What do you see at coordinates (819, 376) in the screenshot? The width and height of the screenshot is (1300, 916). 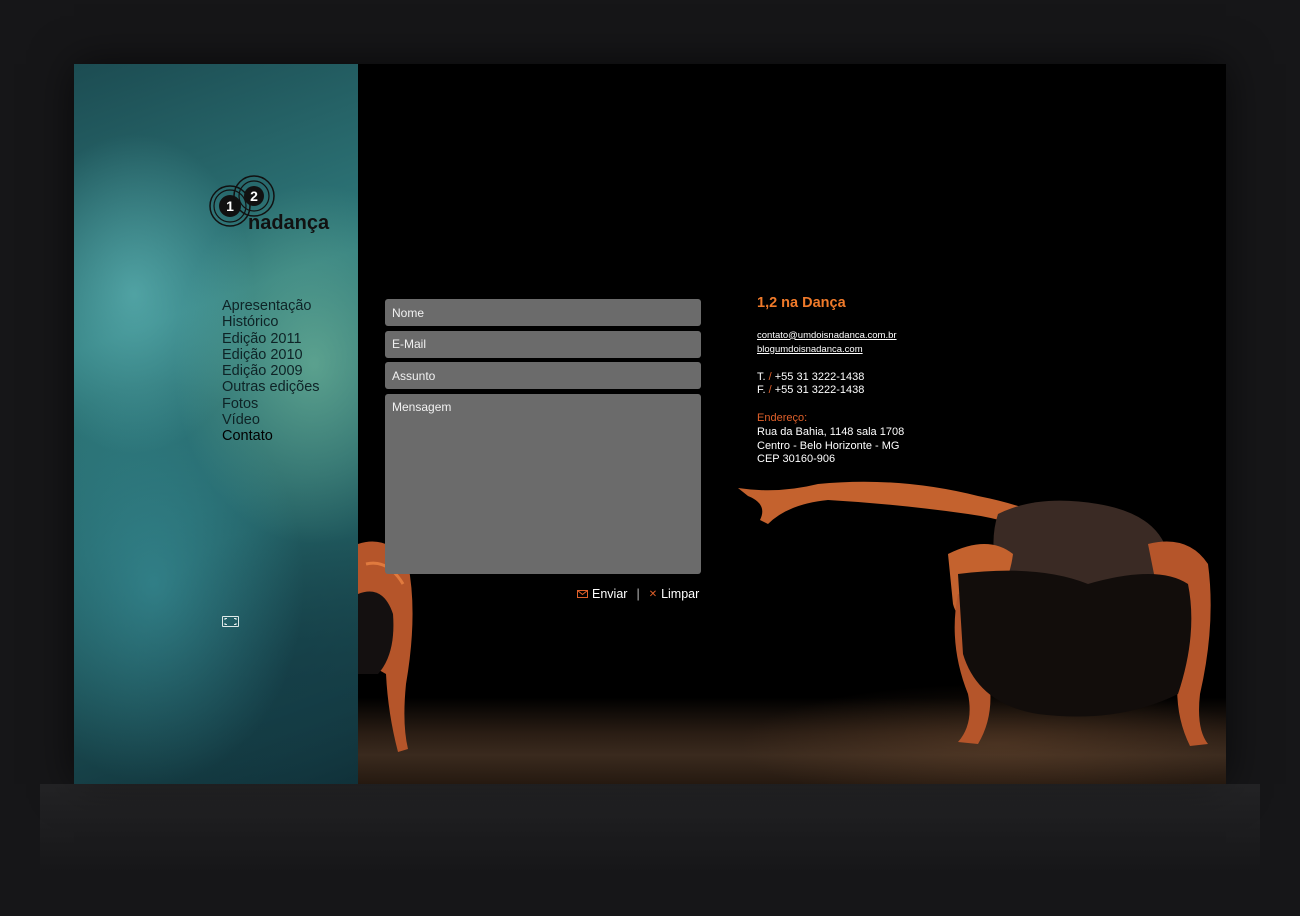 I see `phone-number: +55 31 3222-1438` at bounding box center [819, 376].